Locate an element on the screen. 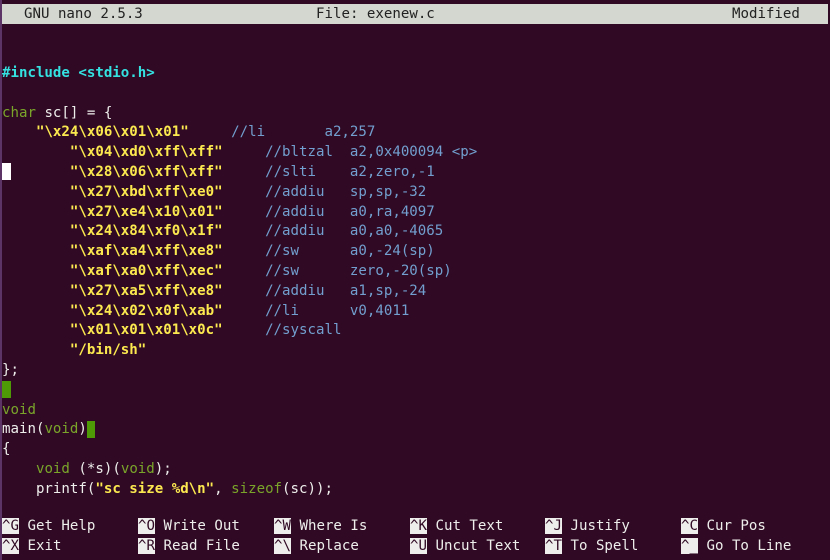 This screenshot has height=560, width=830. shortcut-where-is: ^W Where Is is located at coordinates (320, 526).